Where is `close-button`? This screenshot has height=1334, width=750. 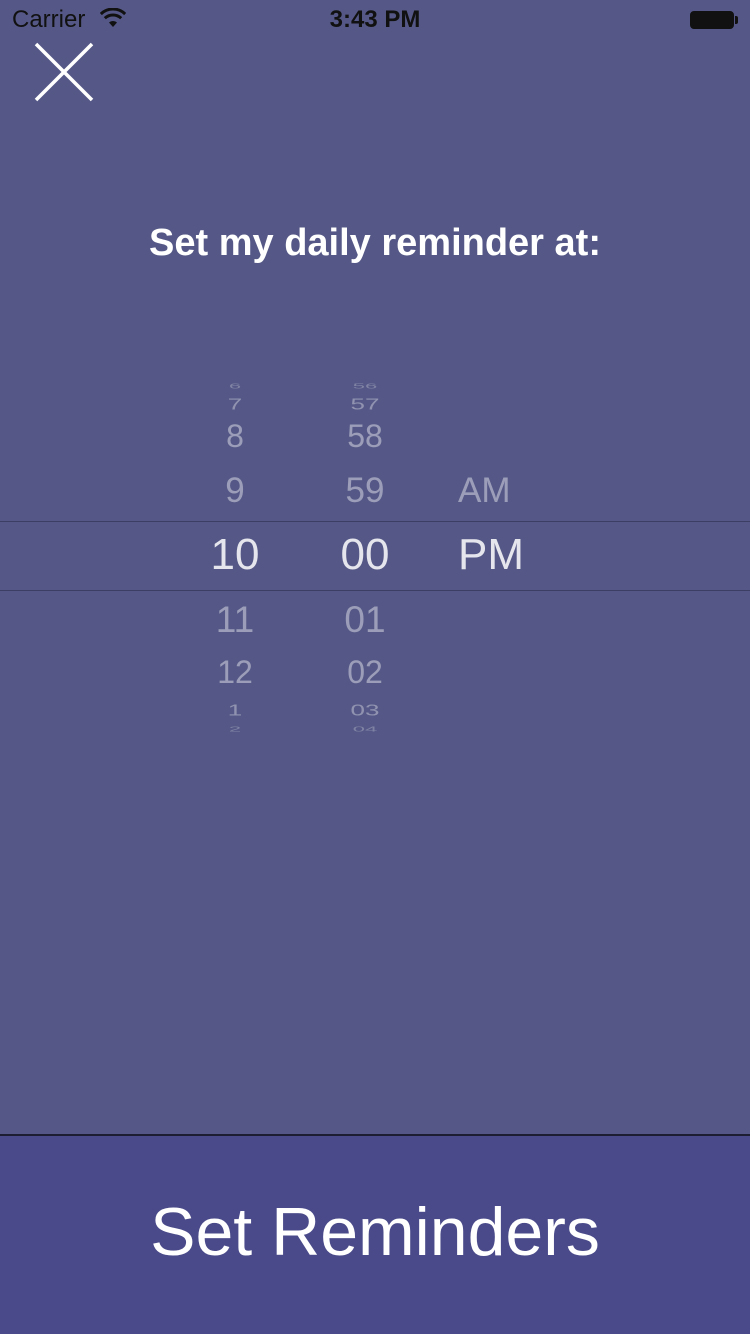 close-button is located at coordinates (64, 73).